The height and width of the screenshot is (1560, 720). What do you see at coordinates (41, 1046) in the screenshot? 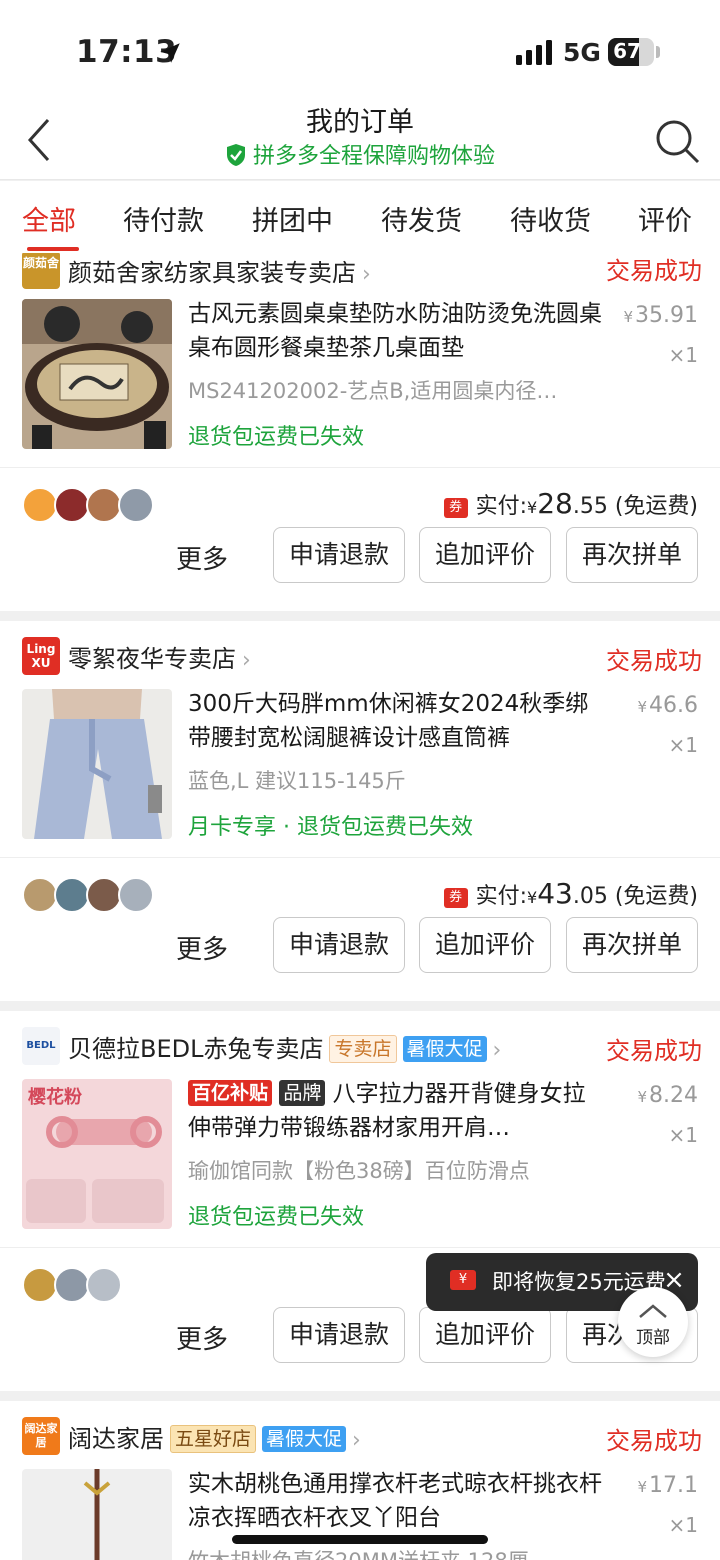
I see `shop-logo: BEDL` at bounding box center [41, 1046].